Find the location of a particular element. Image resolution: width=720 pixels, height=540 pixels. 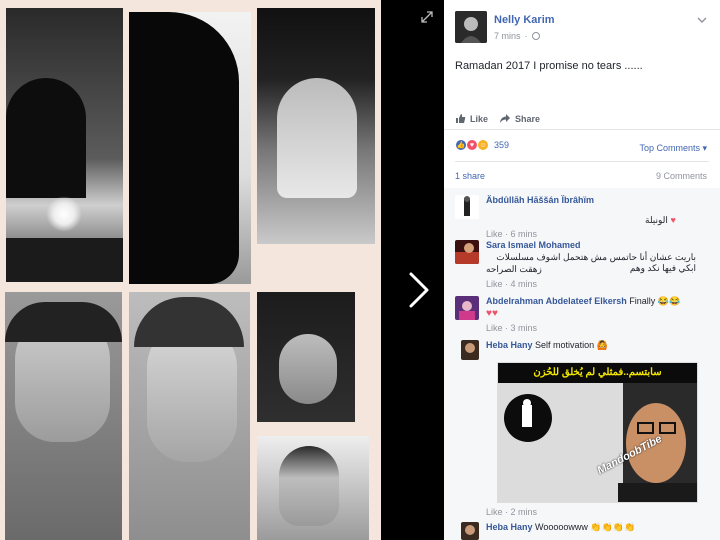

share-button: Share is located at coordinates (519, 118).